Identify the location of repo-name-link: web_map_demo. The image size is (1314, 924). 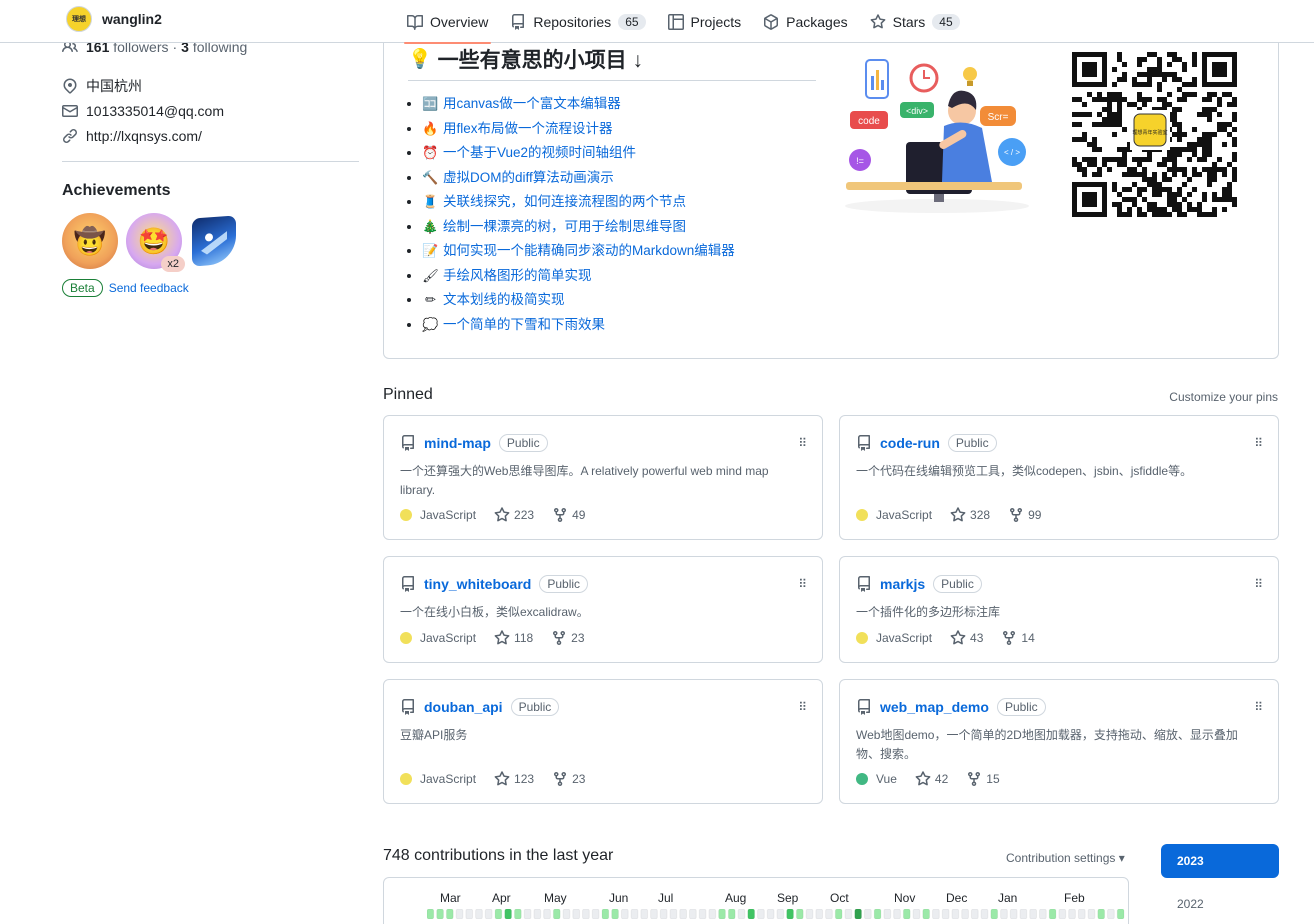
(934, 707).